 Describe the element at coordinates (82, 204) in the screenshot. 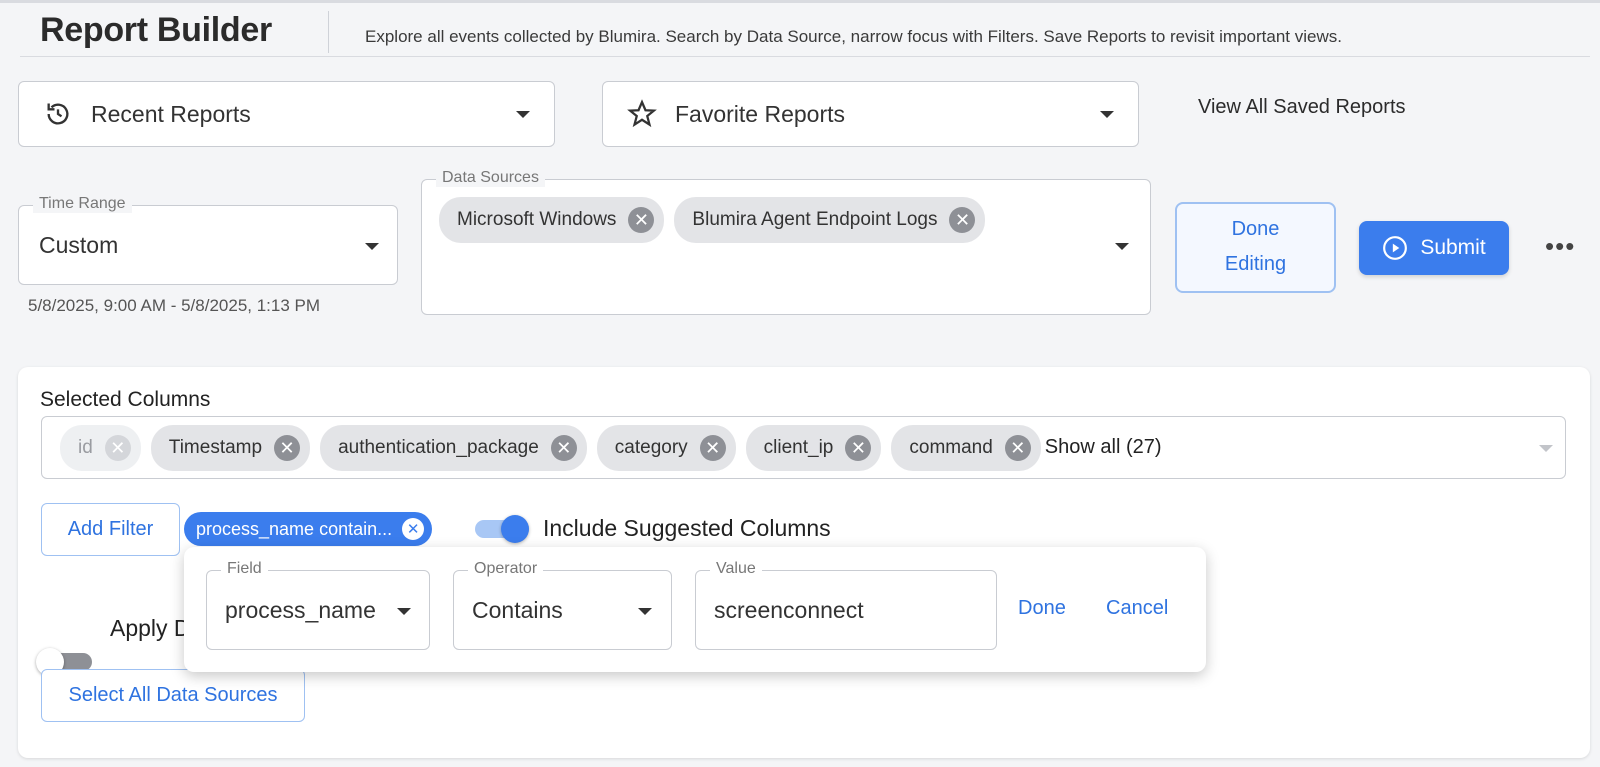

I see `time-range-legend: Time Range` at that location.